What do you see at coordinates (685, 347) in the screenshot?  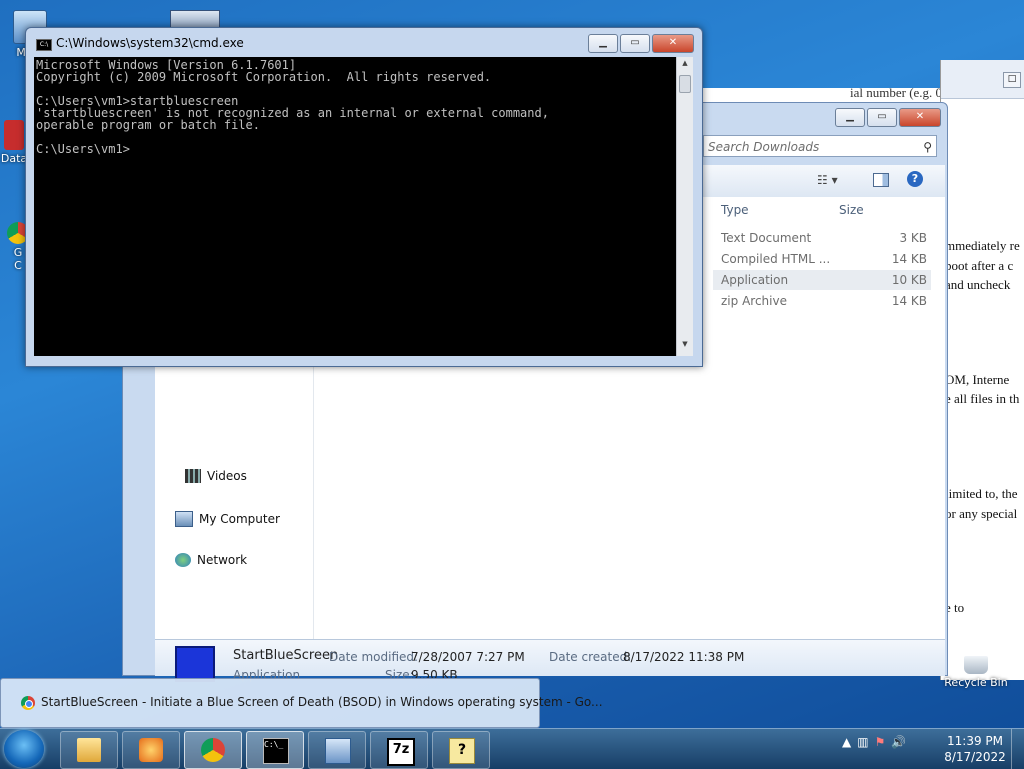 I see `scroll-down-icon: ▼` at bounding box center [685, 347].